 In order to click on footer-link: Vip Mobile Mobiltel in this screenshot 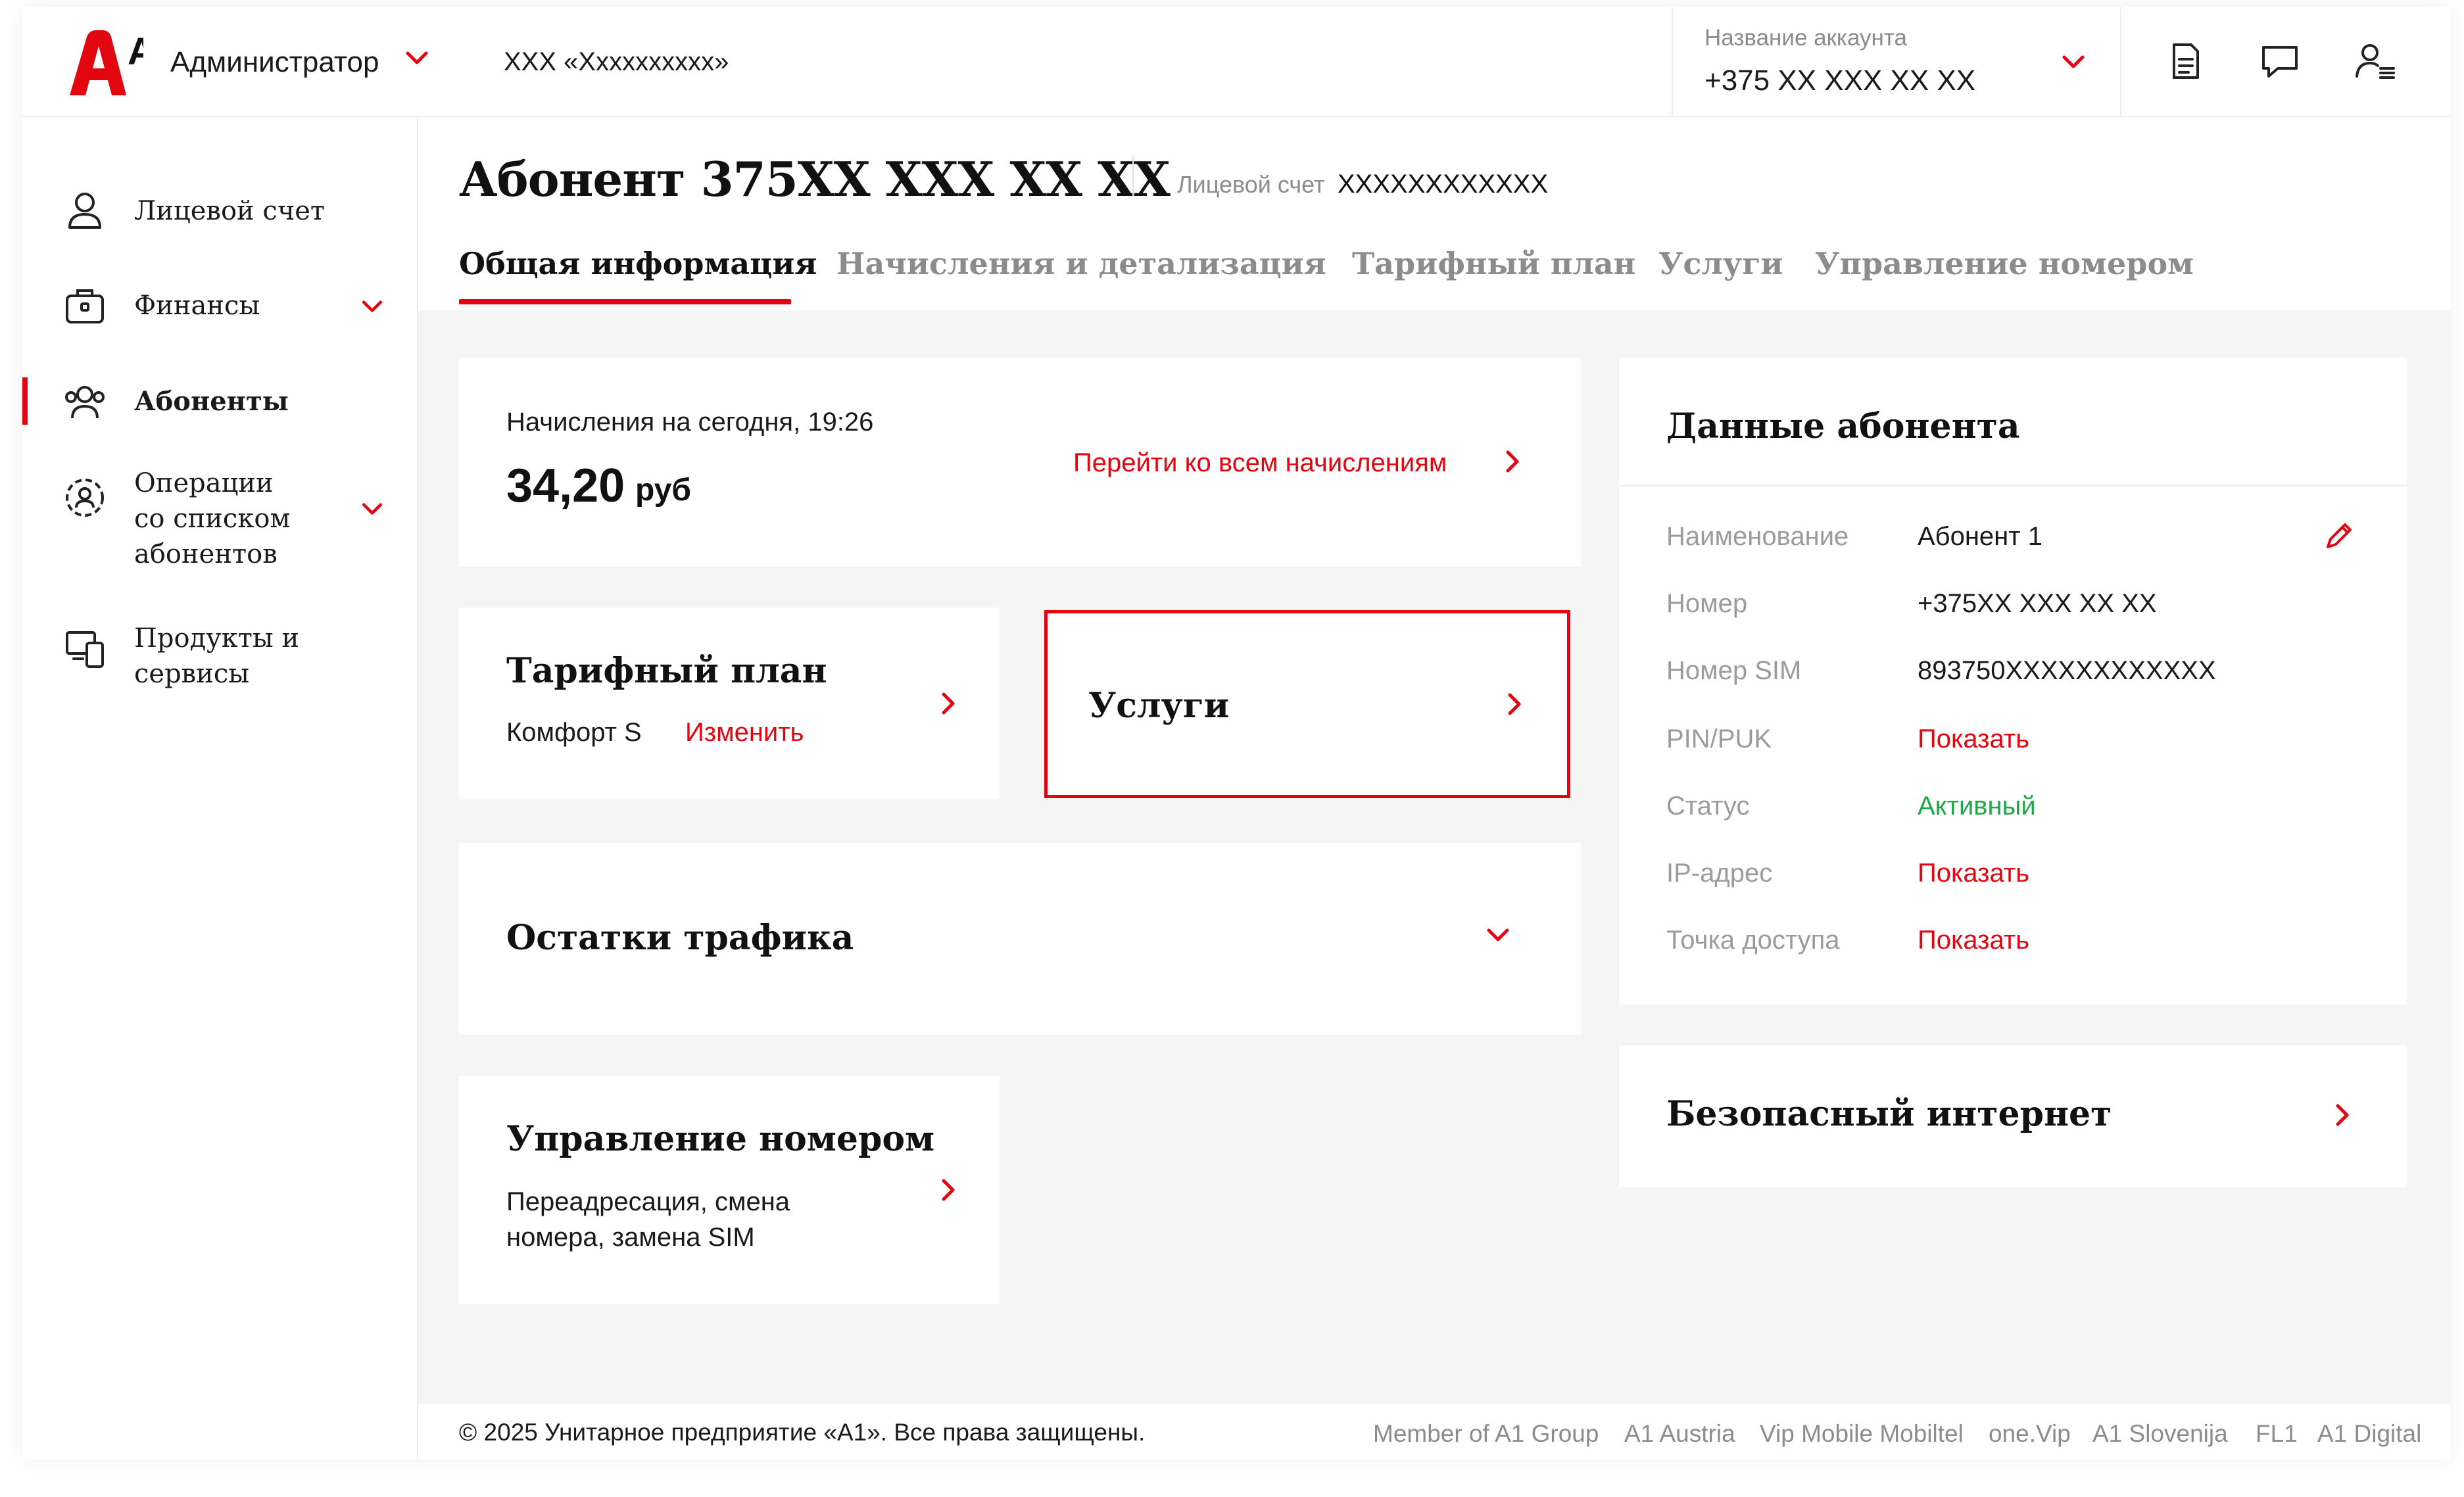, I will do `click(1862, 1434)`.